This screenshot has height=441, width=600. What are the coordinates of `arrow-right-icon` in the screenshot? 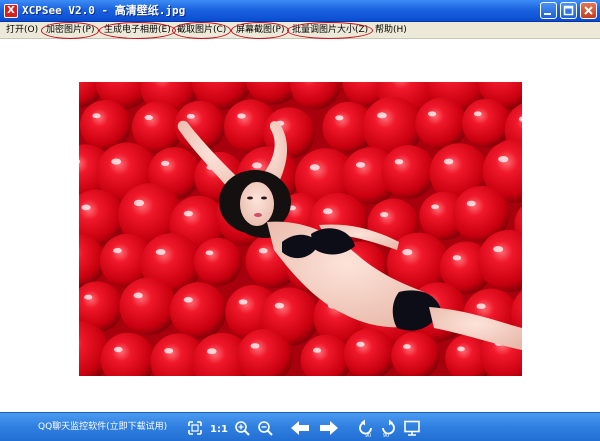 It's located at (329, 428).